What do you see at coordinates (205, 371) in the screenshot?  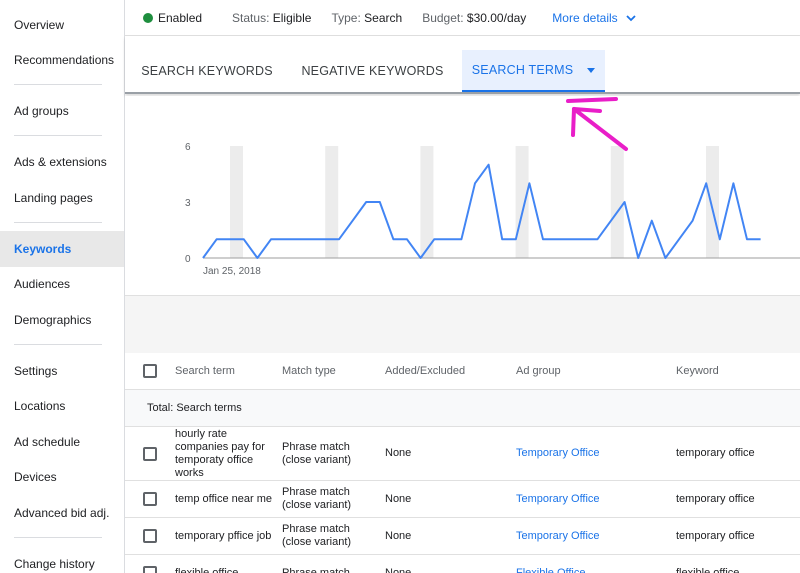 I see `header-search-term: Search term` at bounding box center [205, 371].